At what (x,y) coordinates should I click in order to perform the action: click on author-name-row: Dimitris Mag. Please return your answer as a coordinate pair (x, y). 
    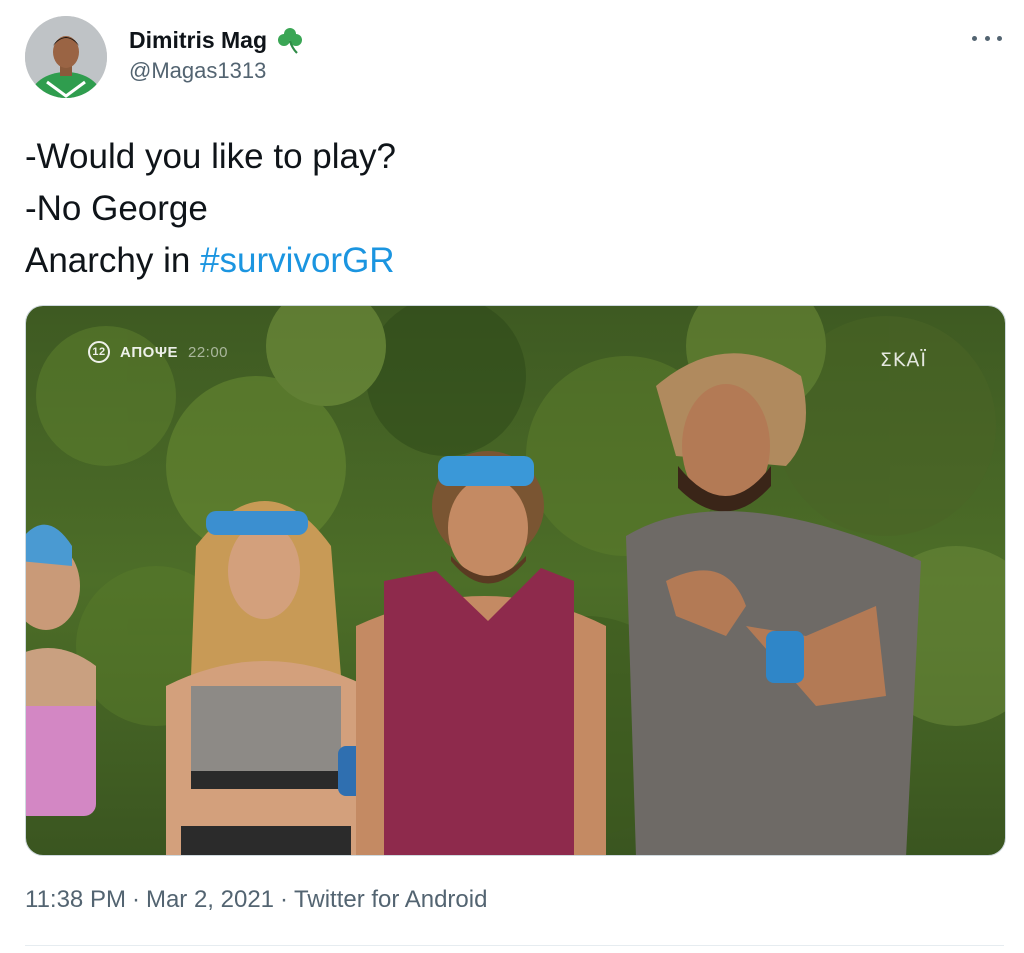
    Looking at the image, I should click on (217, 40).